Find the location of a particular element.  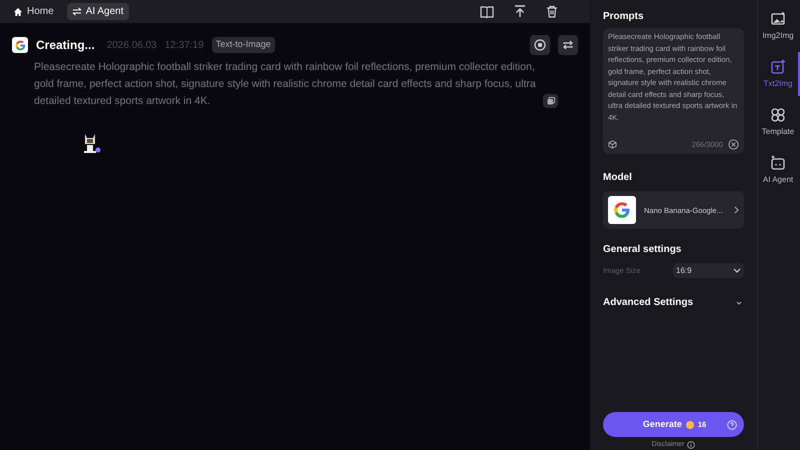

nav-tab: AI Agent is located at coordinates (97, 11).